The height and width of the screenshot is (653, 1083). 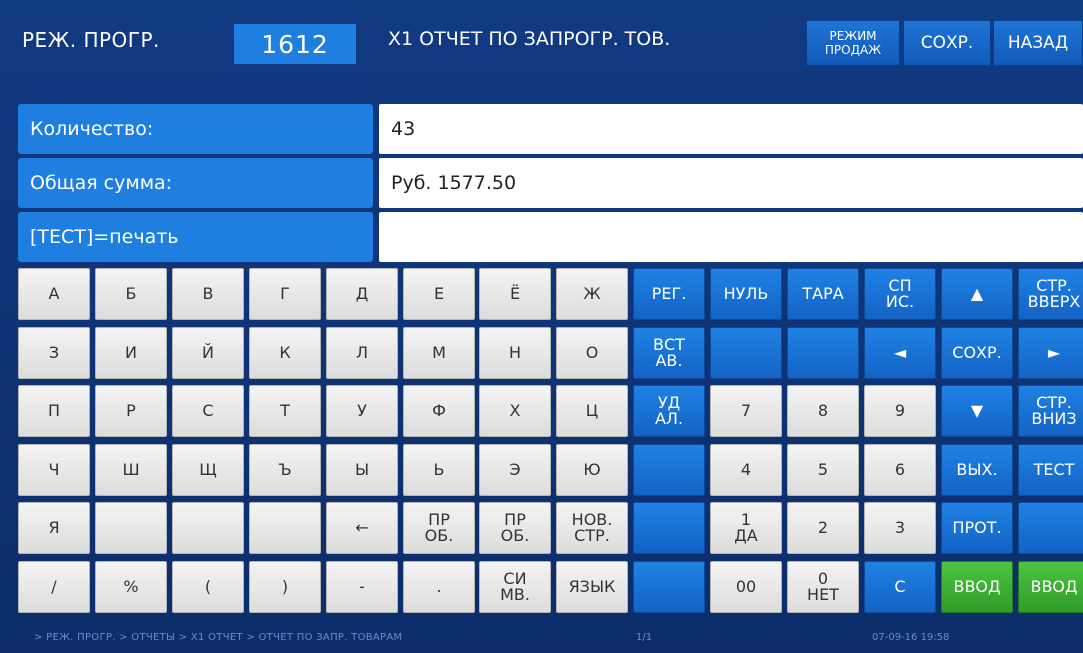 I want to click on key-r3-c11: 8, so click(x=823, y=411).